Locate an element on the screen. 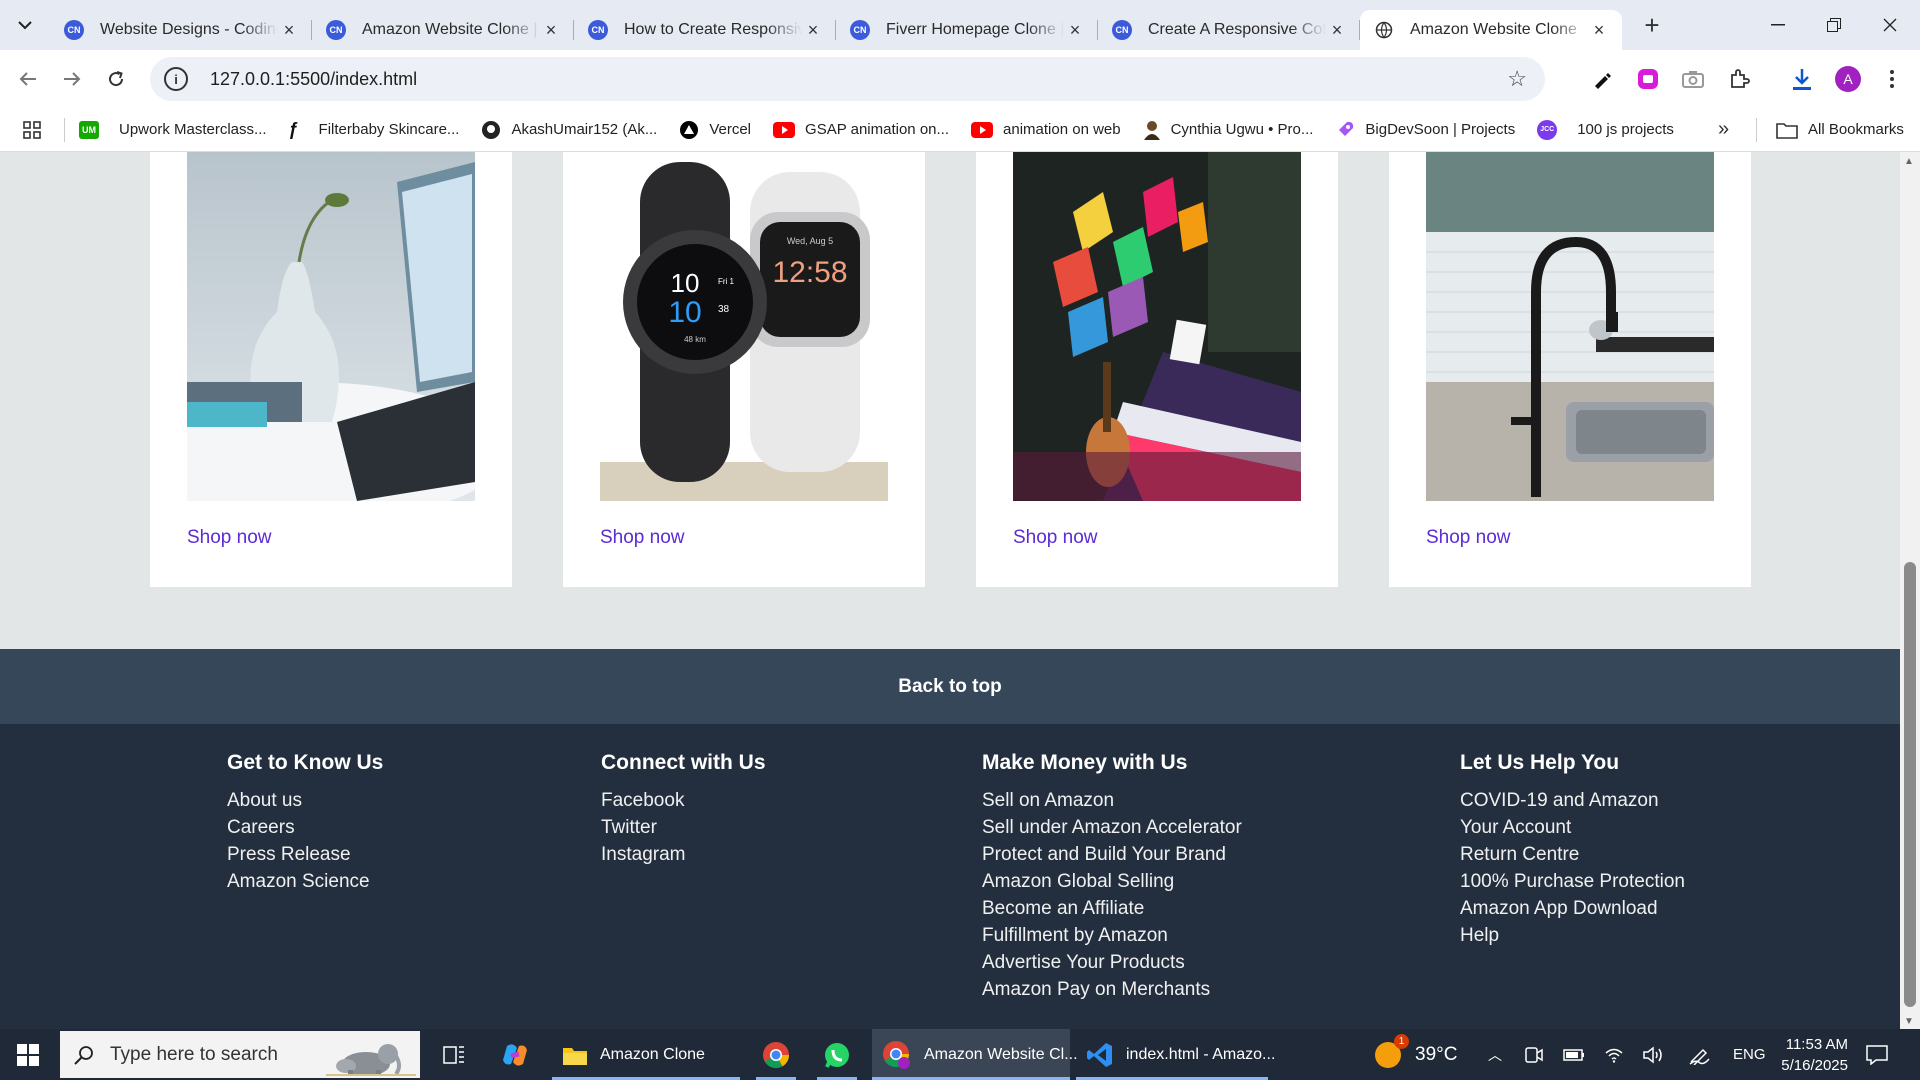 The height and width of the screenshot is (1080, 1920). close-window-button is located at coordinates (1890, 25).